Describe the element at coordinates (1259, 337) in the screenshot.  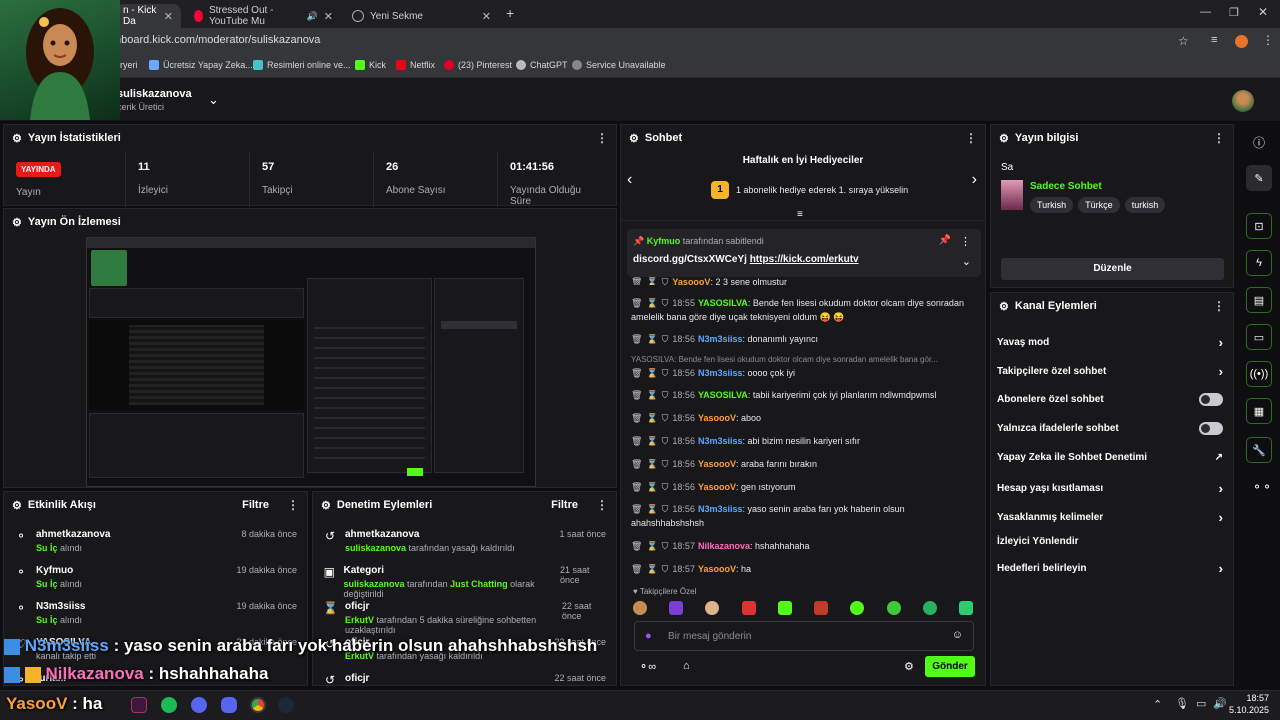
I see `chat-icon: ▭` at that location.